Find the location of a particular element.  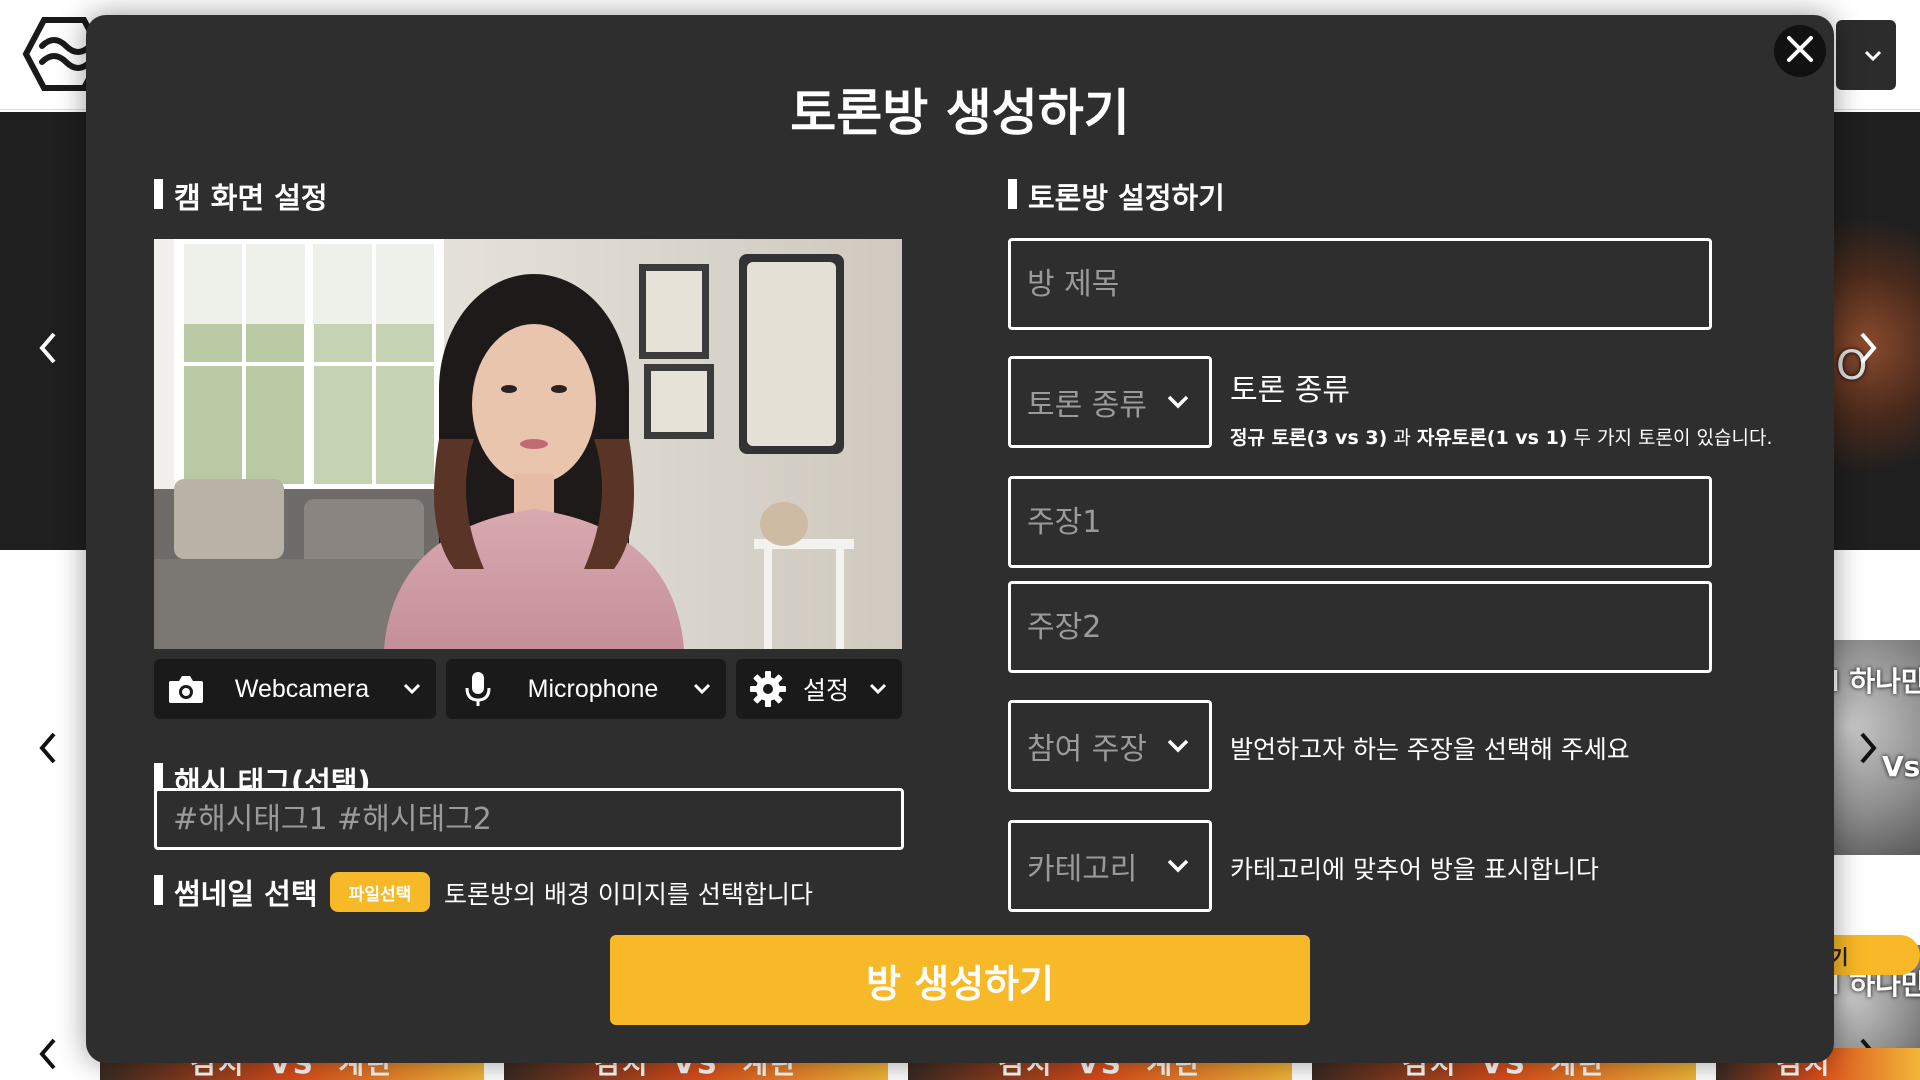

close-icon is located at coordinates (1800, 51).